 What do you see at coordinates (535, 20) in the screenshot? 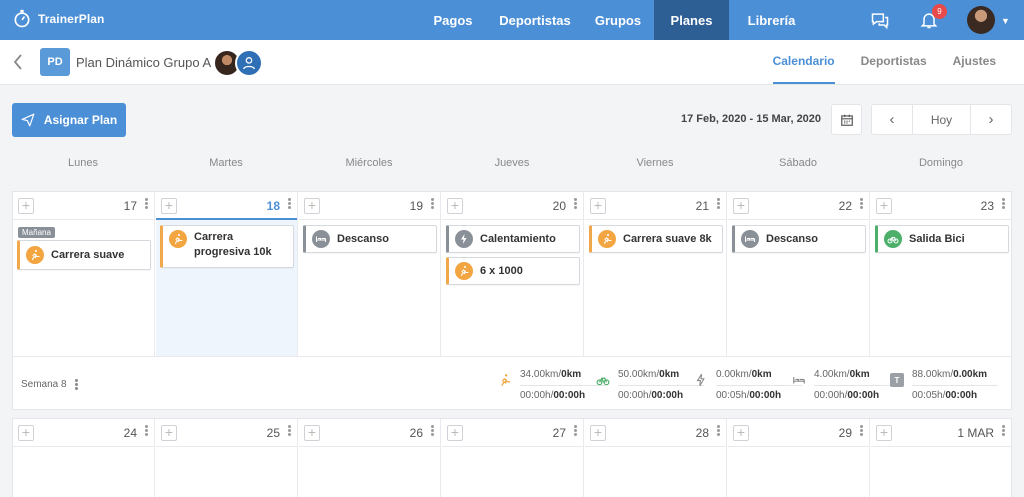
I see `nav-deportistas: Deportistas` at bounding box center [535, 20].